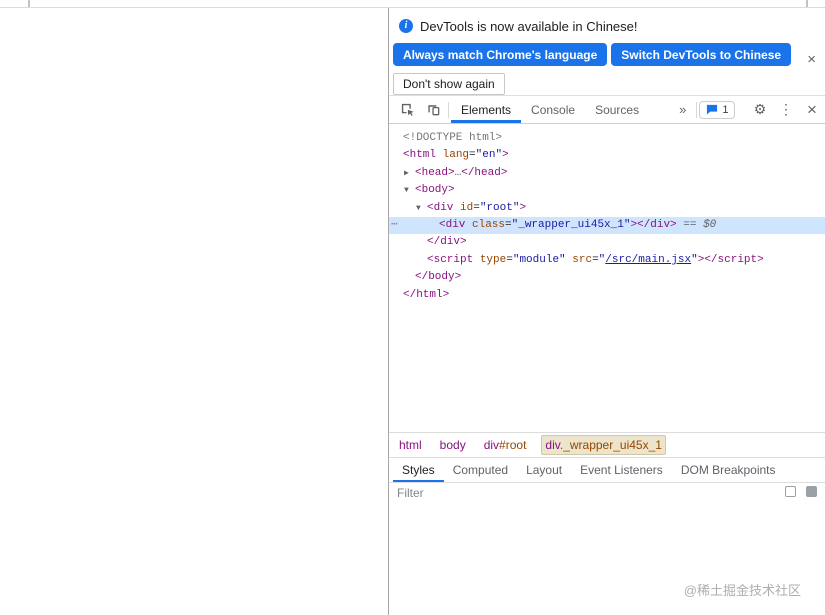  I want to click on notification-message: DevTools is now available in Chinese!, so click(529, 26).